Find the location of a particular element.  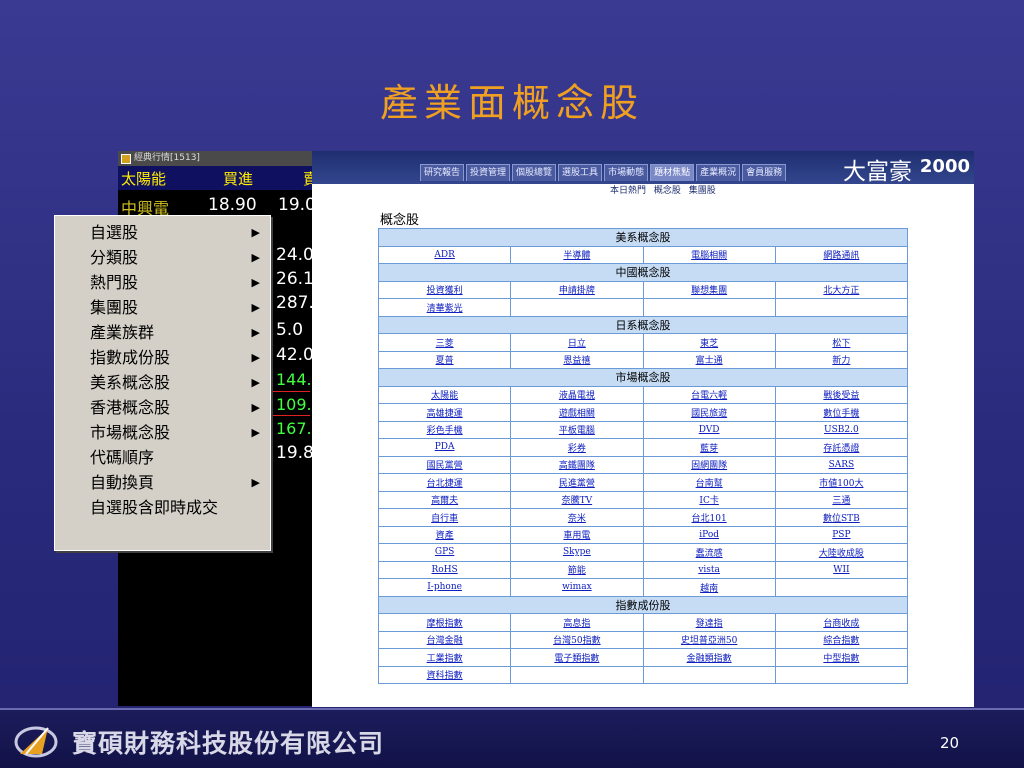

menu-item: 美系概念股 ▶ is located at coordinates (162, 382).